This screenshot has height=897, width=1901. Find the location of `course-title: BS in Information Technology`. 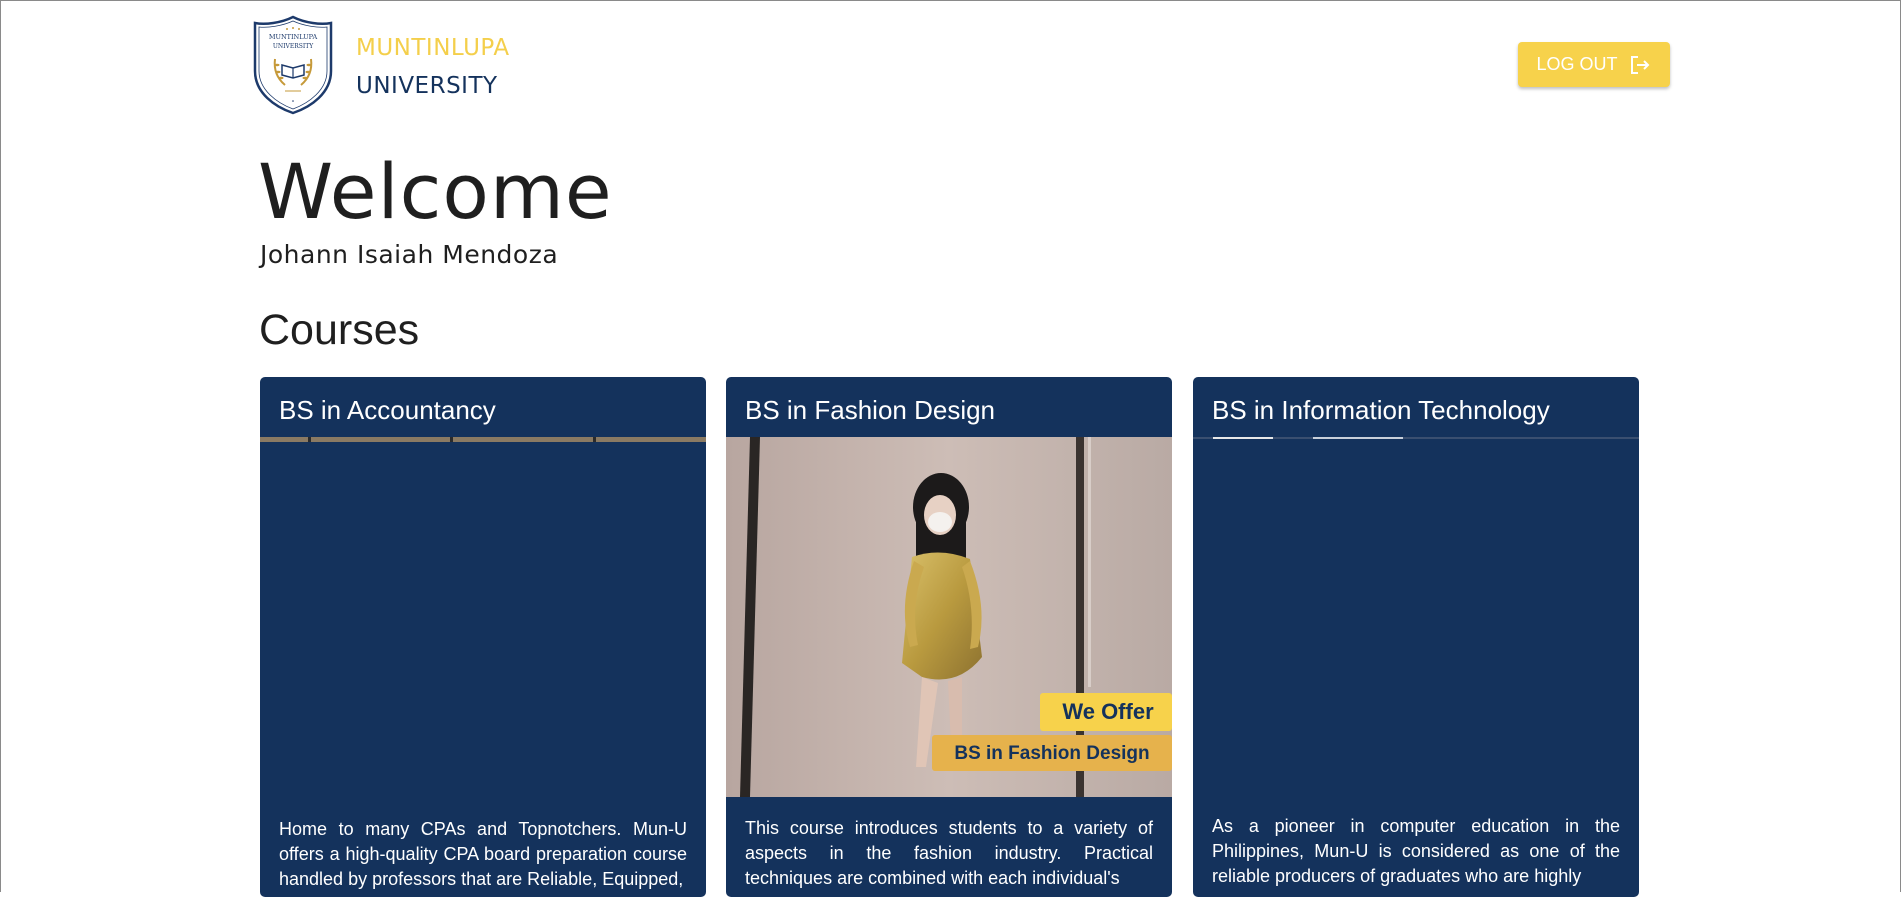

course-title: BS in Information Technology is located at coordinates (1381, 410).